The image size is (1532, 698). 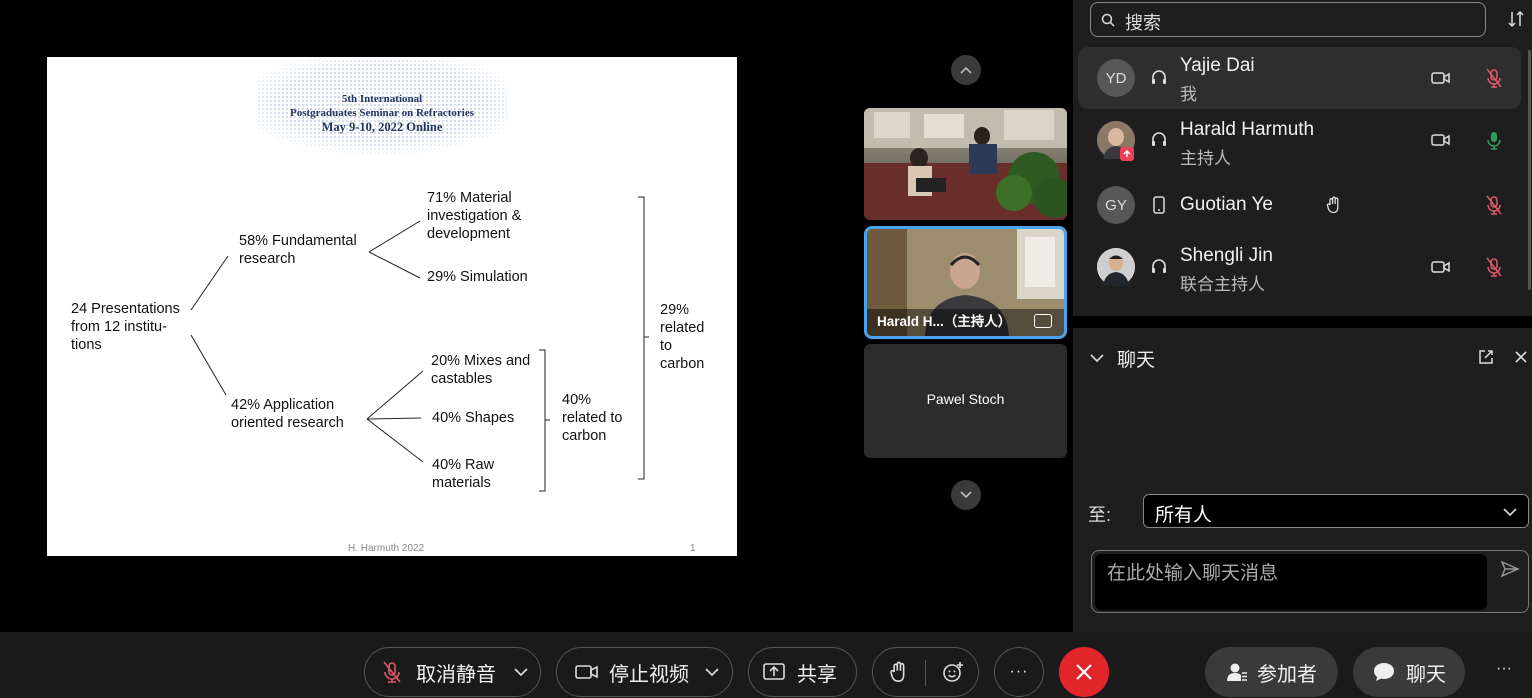 What do you see at coordinates (817, 674) in the screenshot?
I see `share-label: 共享` at bounding box center [817, 674].